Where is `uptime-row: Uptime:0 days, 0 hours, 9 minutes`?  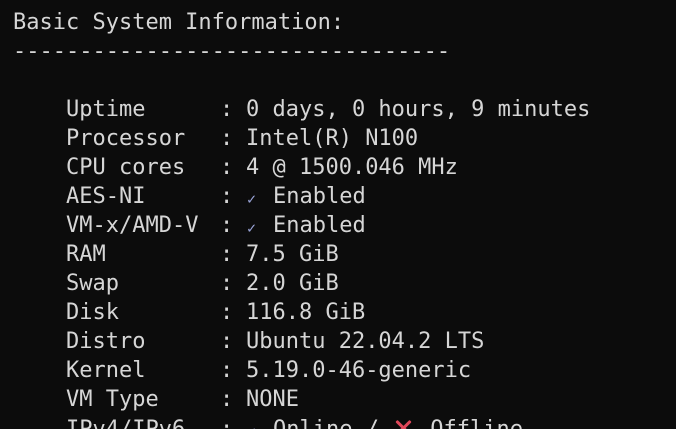
uptime-row: Uptime:0 days, 0 hours, 9 minutes is located at coordinates (301, 94).